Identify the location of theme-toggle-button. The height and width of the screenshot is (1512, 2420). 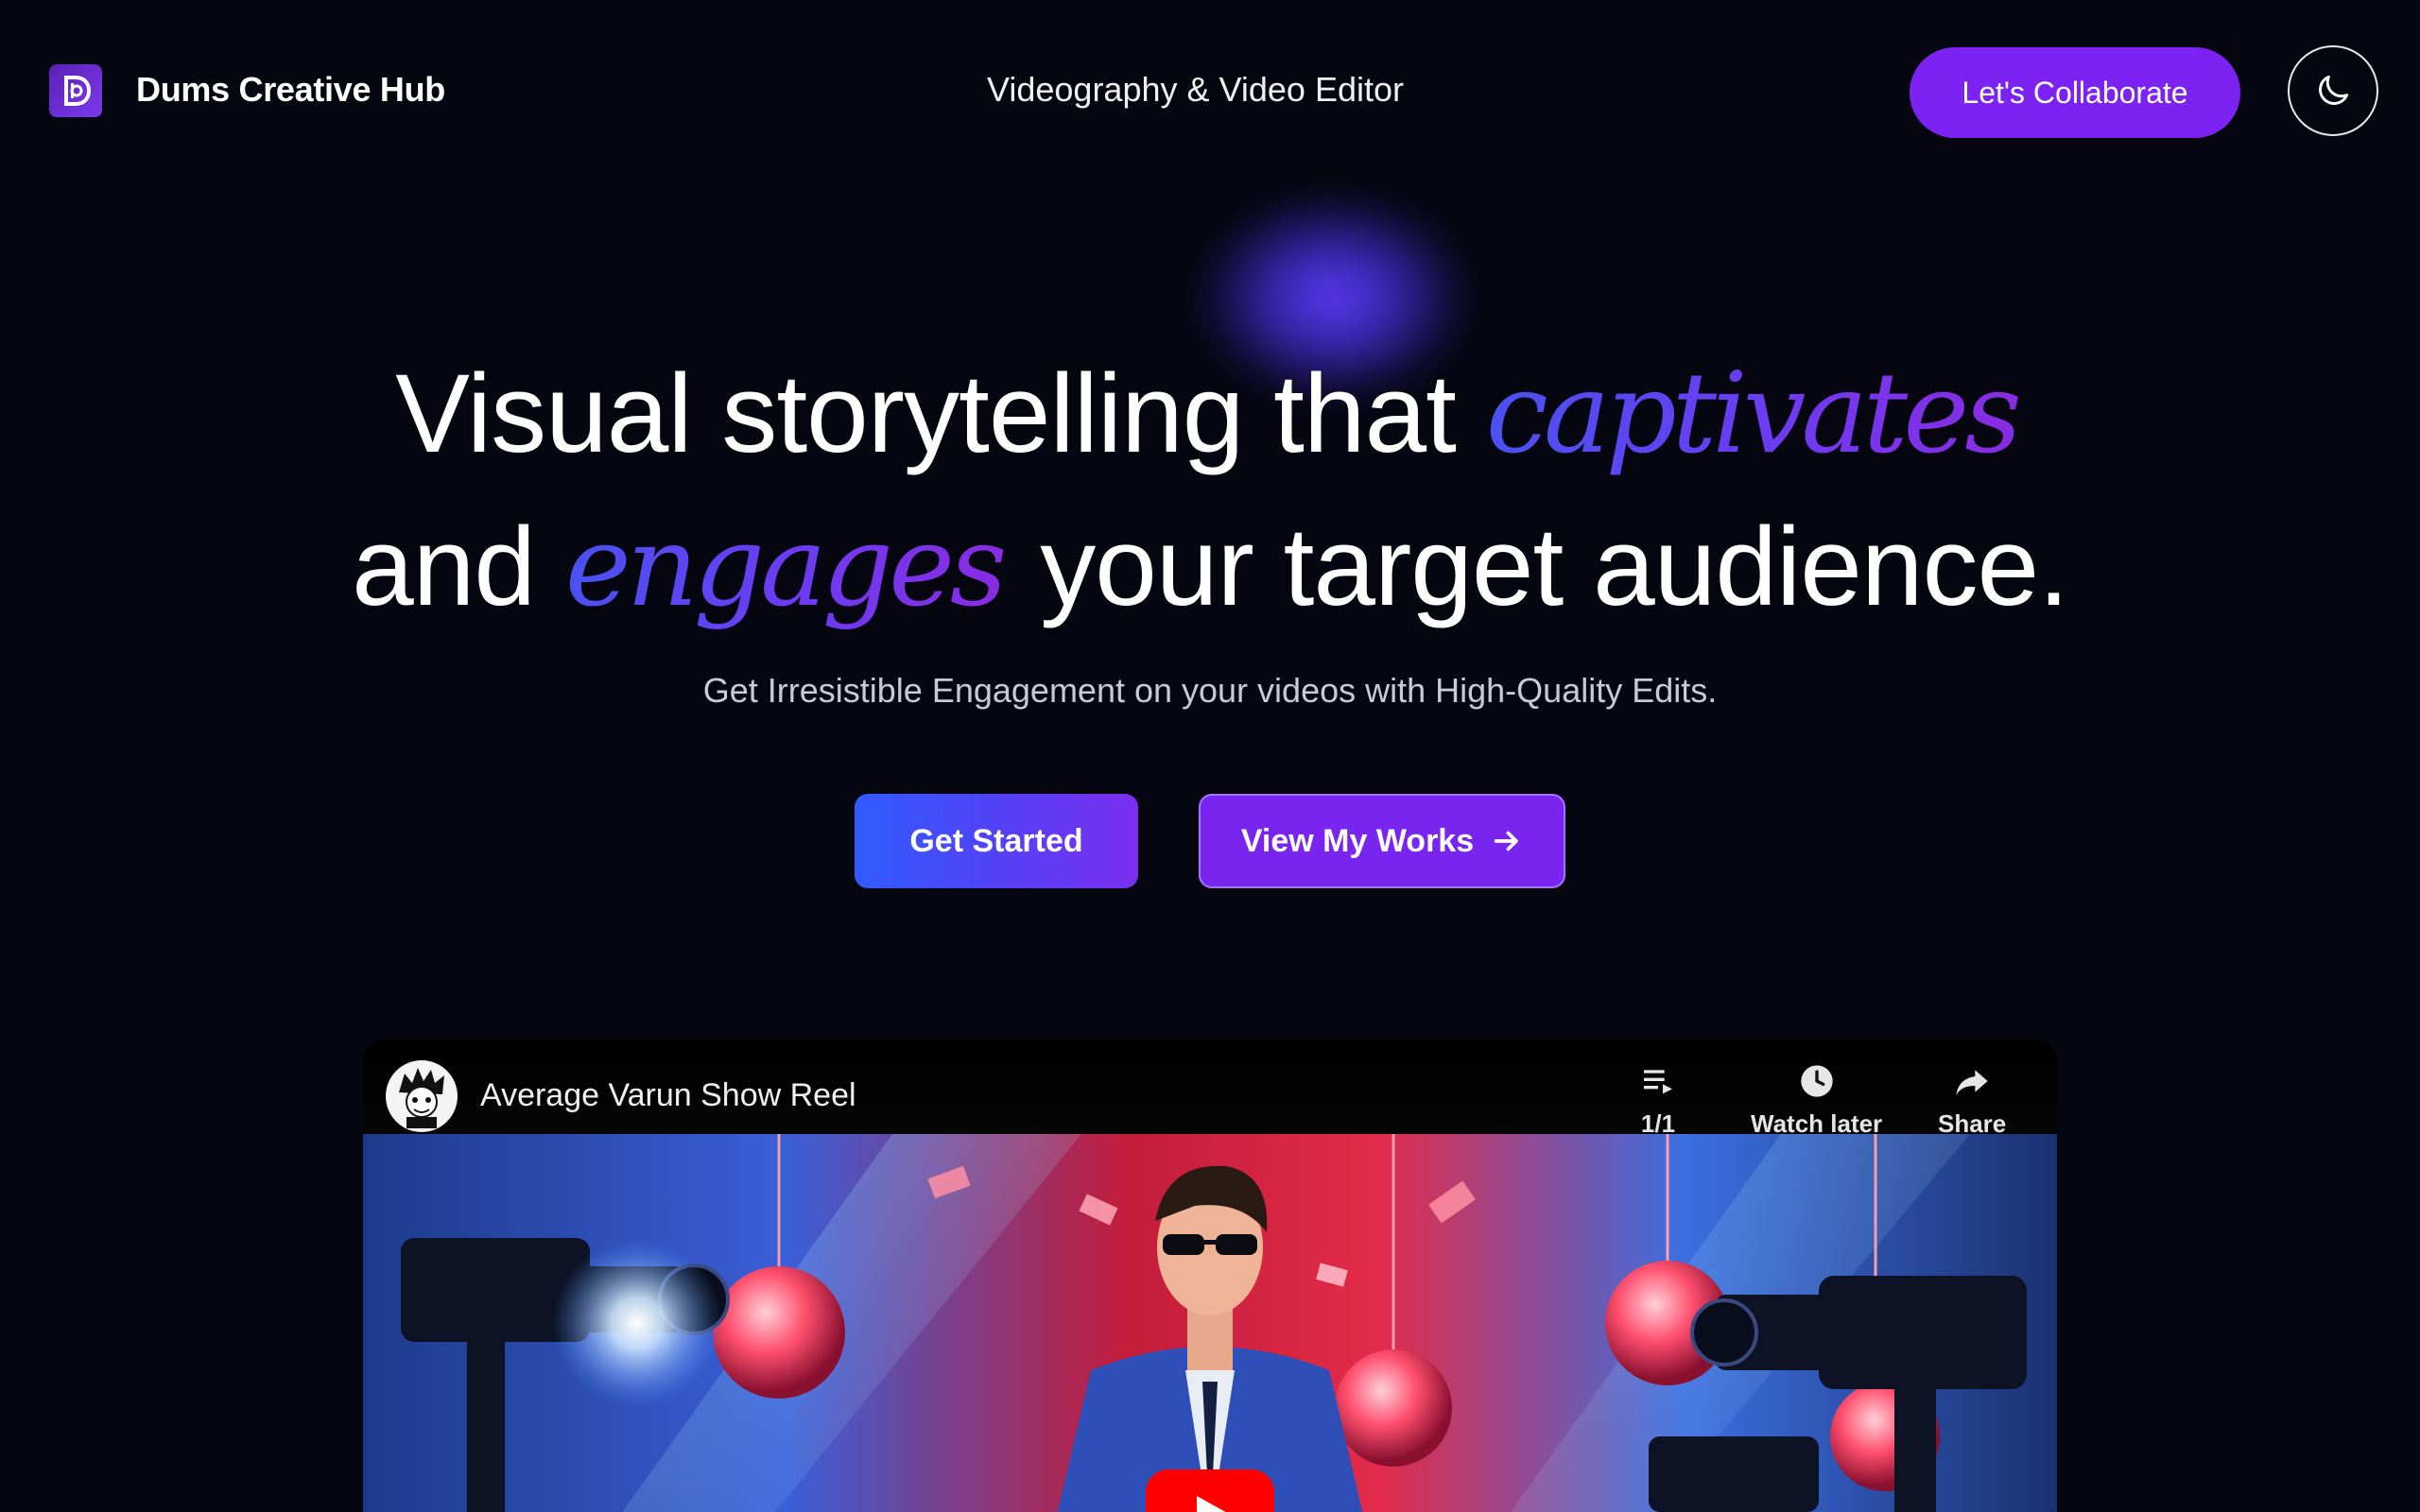
(2333, 90).